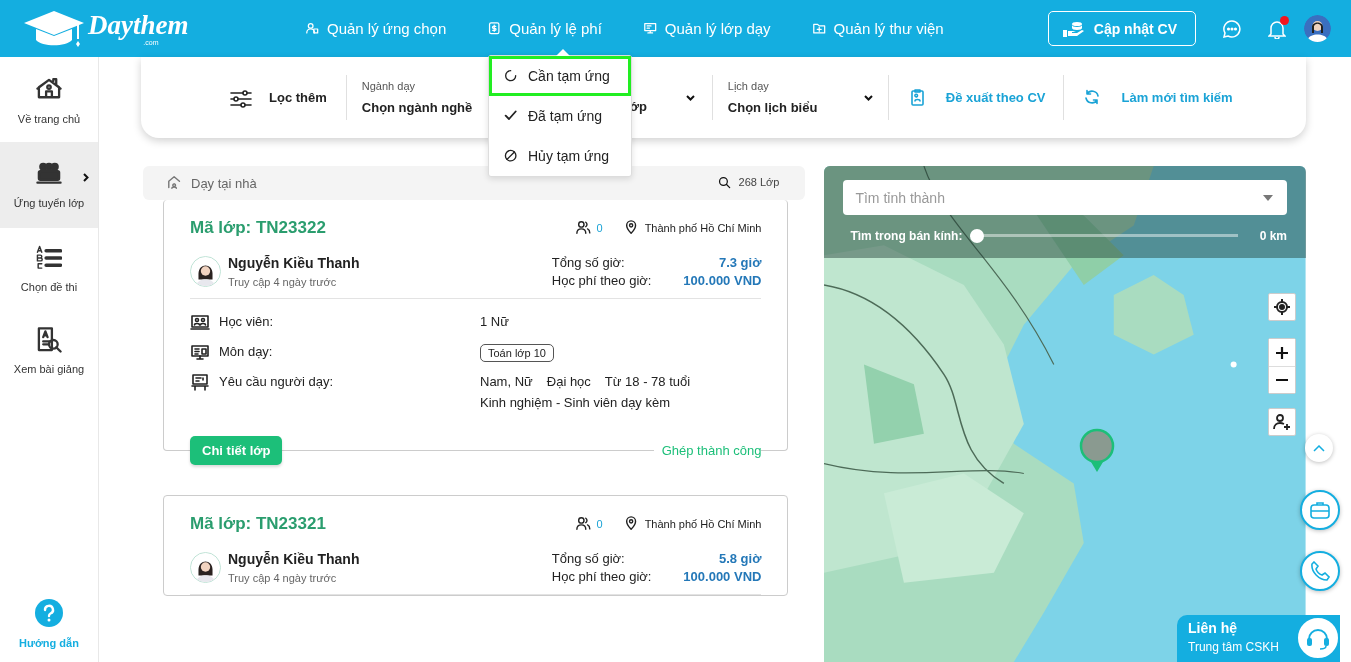  I want to click on contact-title: Liên hệ, so click(1213, 628).